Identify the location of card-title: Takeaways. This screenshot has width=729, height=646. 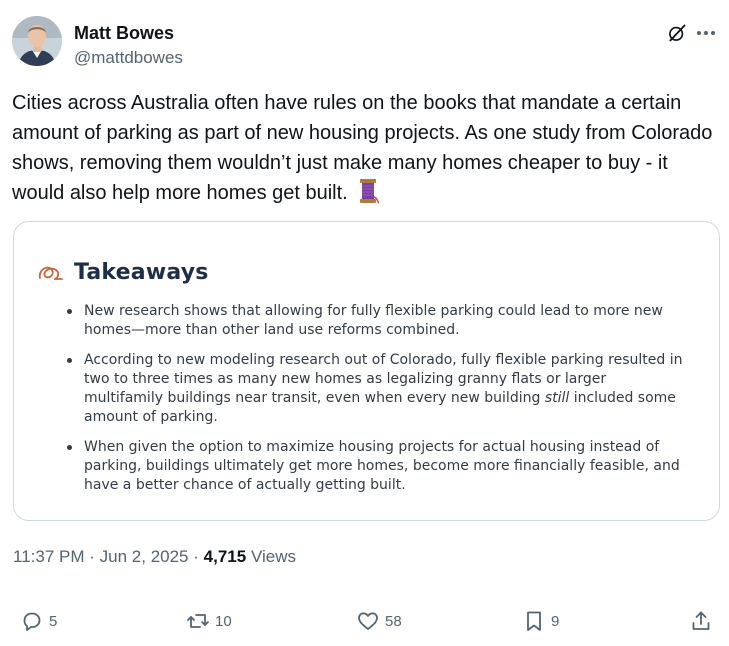
(141, 272).